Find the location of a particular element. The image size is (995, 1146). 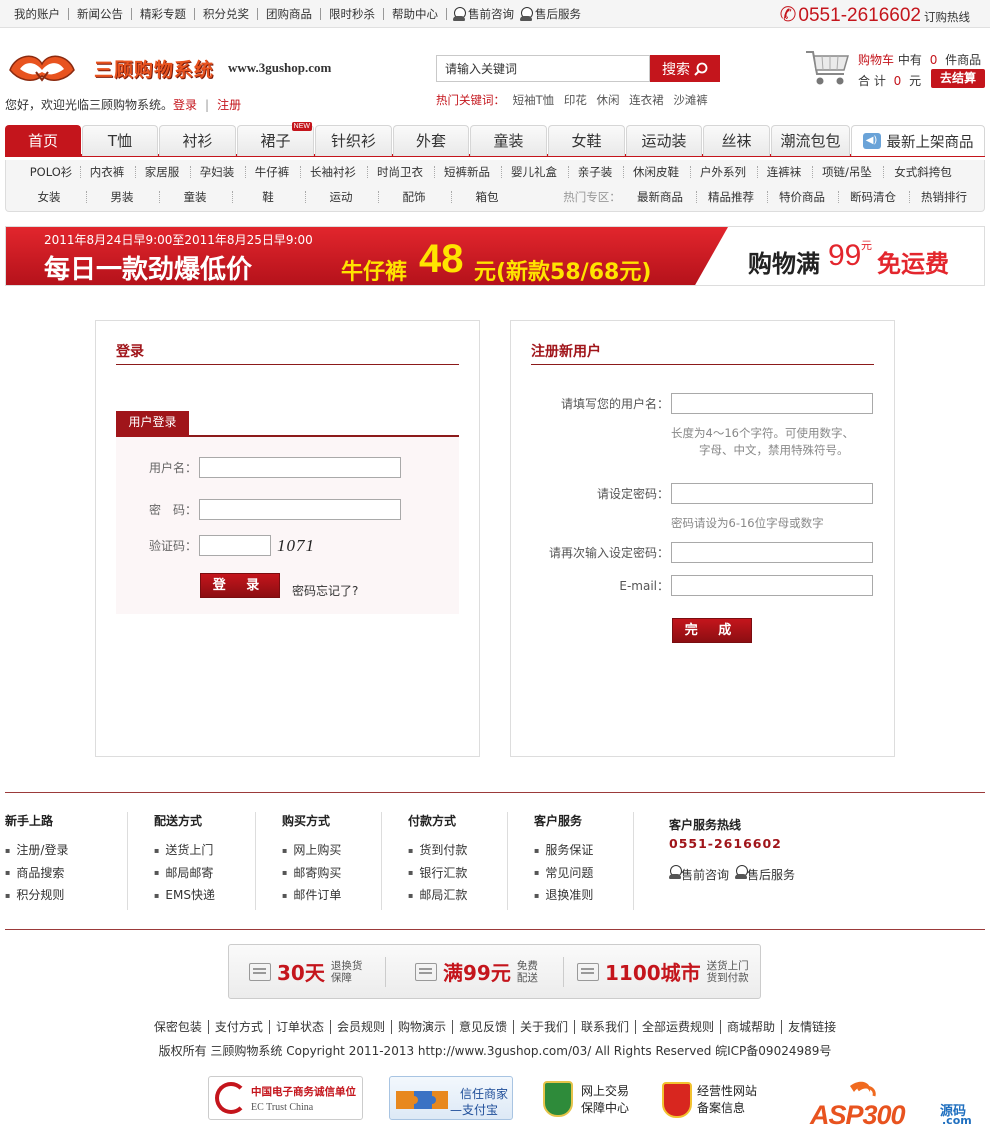

footer-link: 送货上门 is located at coordinates (184, 850).